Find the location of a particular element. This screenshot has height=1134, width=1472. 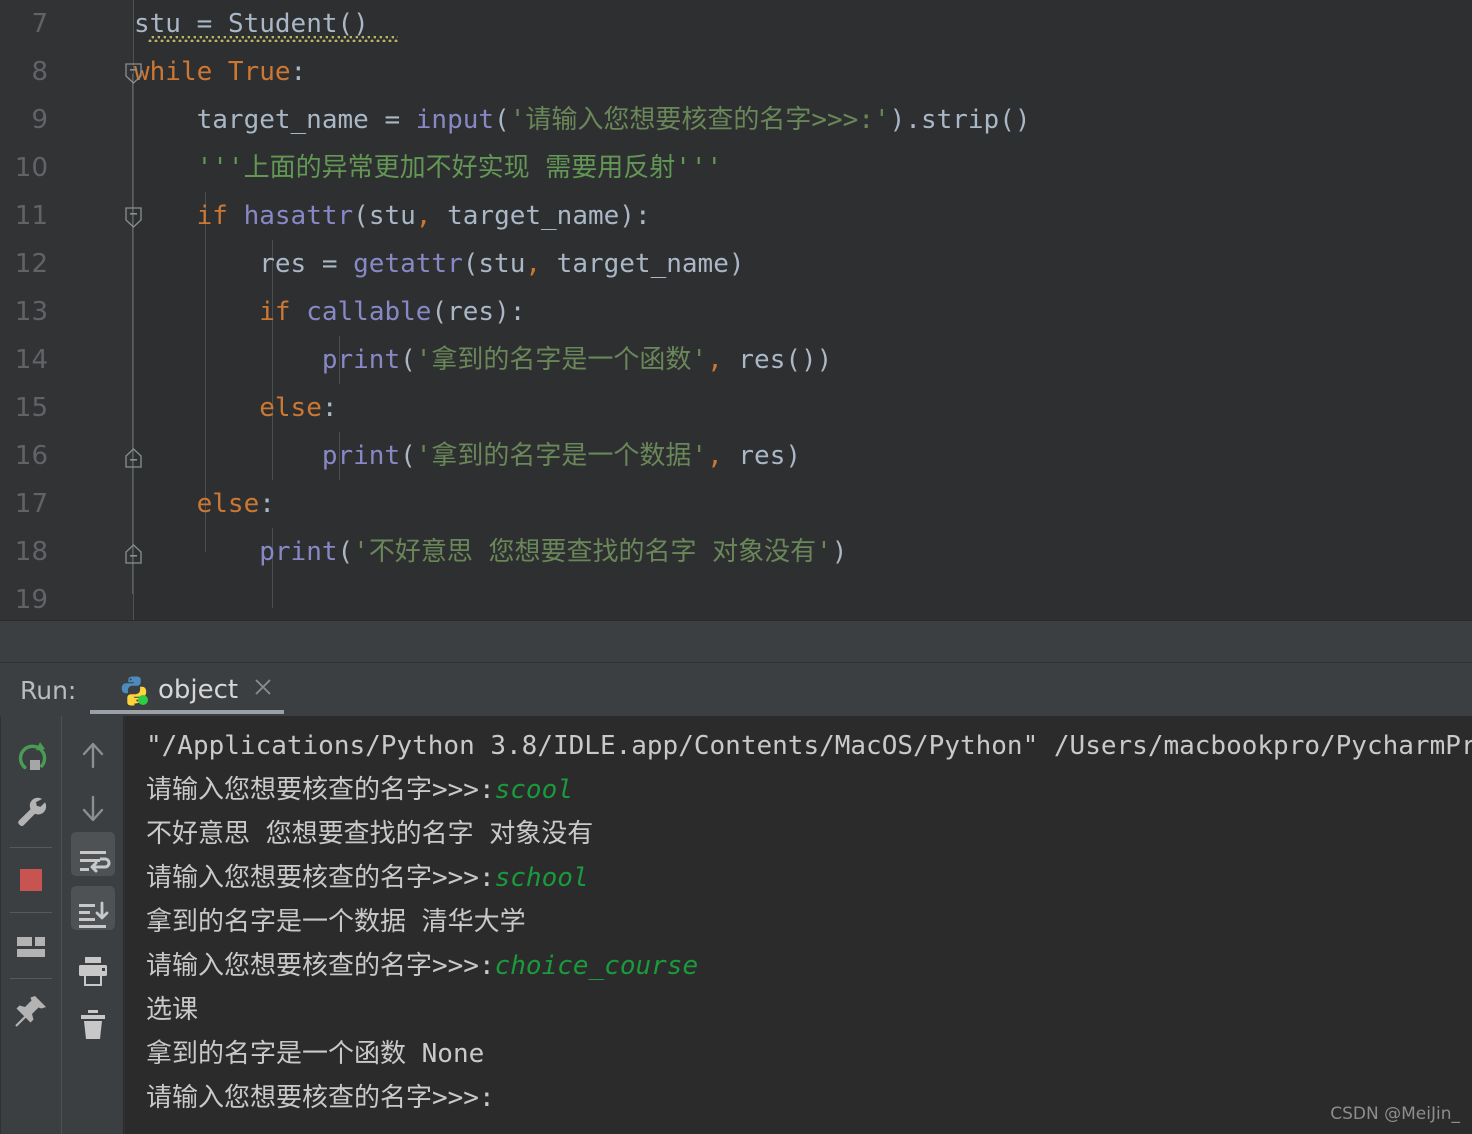

rerun-button is located at coordinates (31, 755).